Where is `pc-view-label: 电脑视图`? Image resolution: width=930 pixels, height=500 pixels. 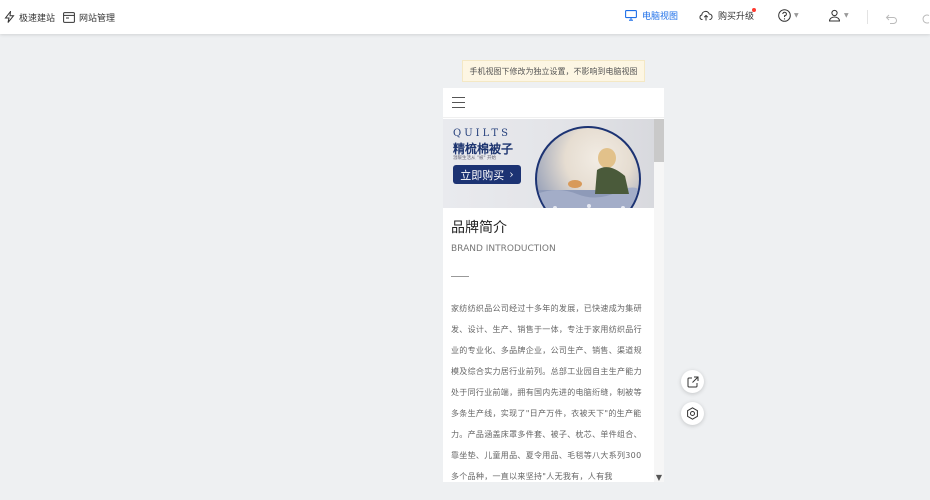 pc-view-label: 电脑视图 is located at coordinates (660, 17).